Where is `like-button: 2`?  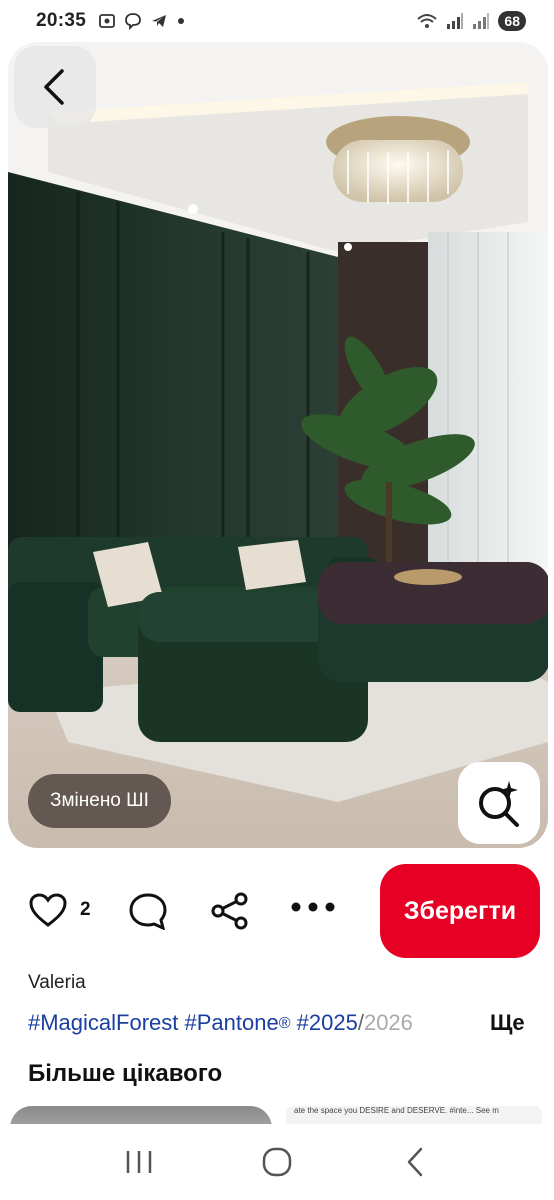
like-button: 2 is located at coordinates (59, 910).